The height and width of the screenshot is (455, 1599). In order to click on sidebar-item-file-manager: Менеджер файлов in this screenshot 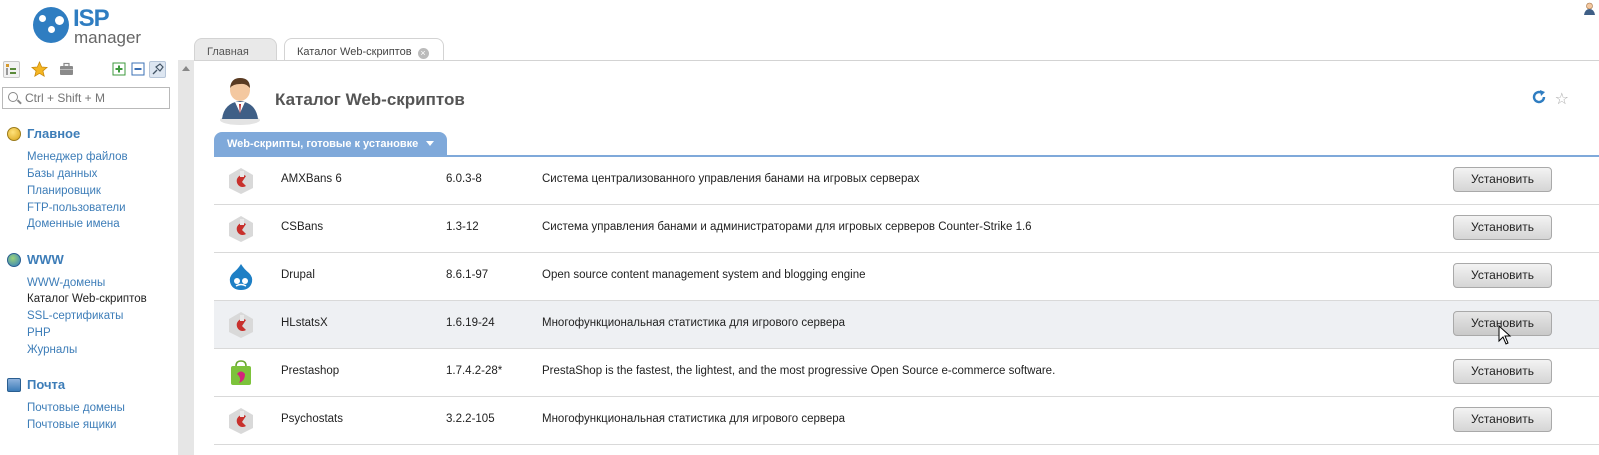, I will do `click(77, 157)`.